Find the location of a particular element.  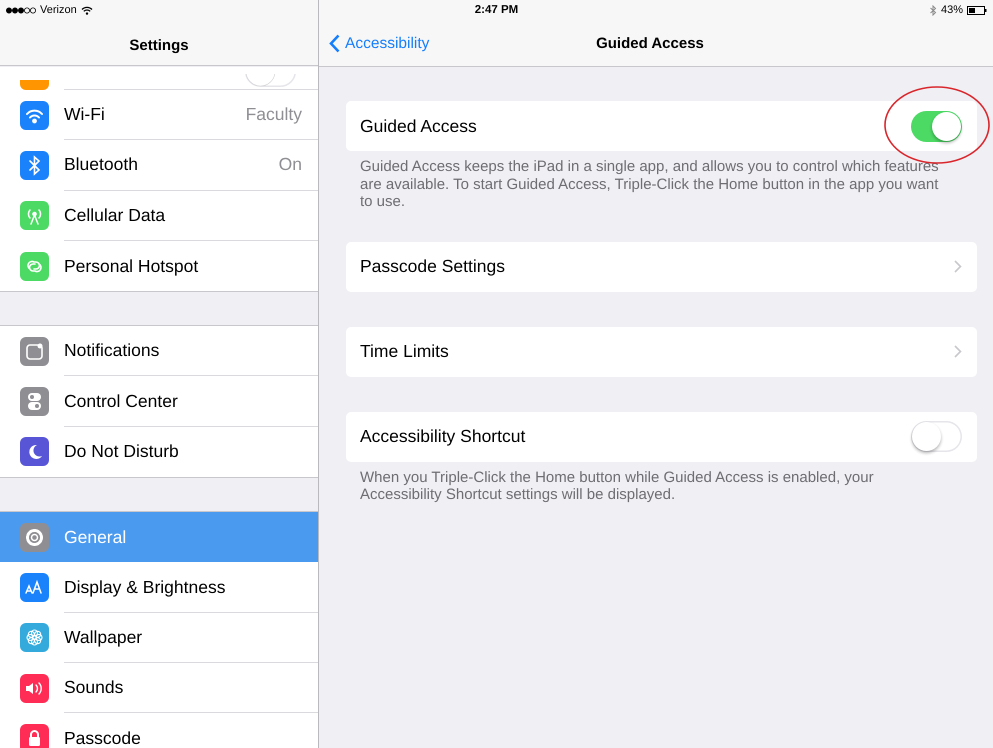

page-title: Guided Access is located at coordinates (650, 43).